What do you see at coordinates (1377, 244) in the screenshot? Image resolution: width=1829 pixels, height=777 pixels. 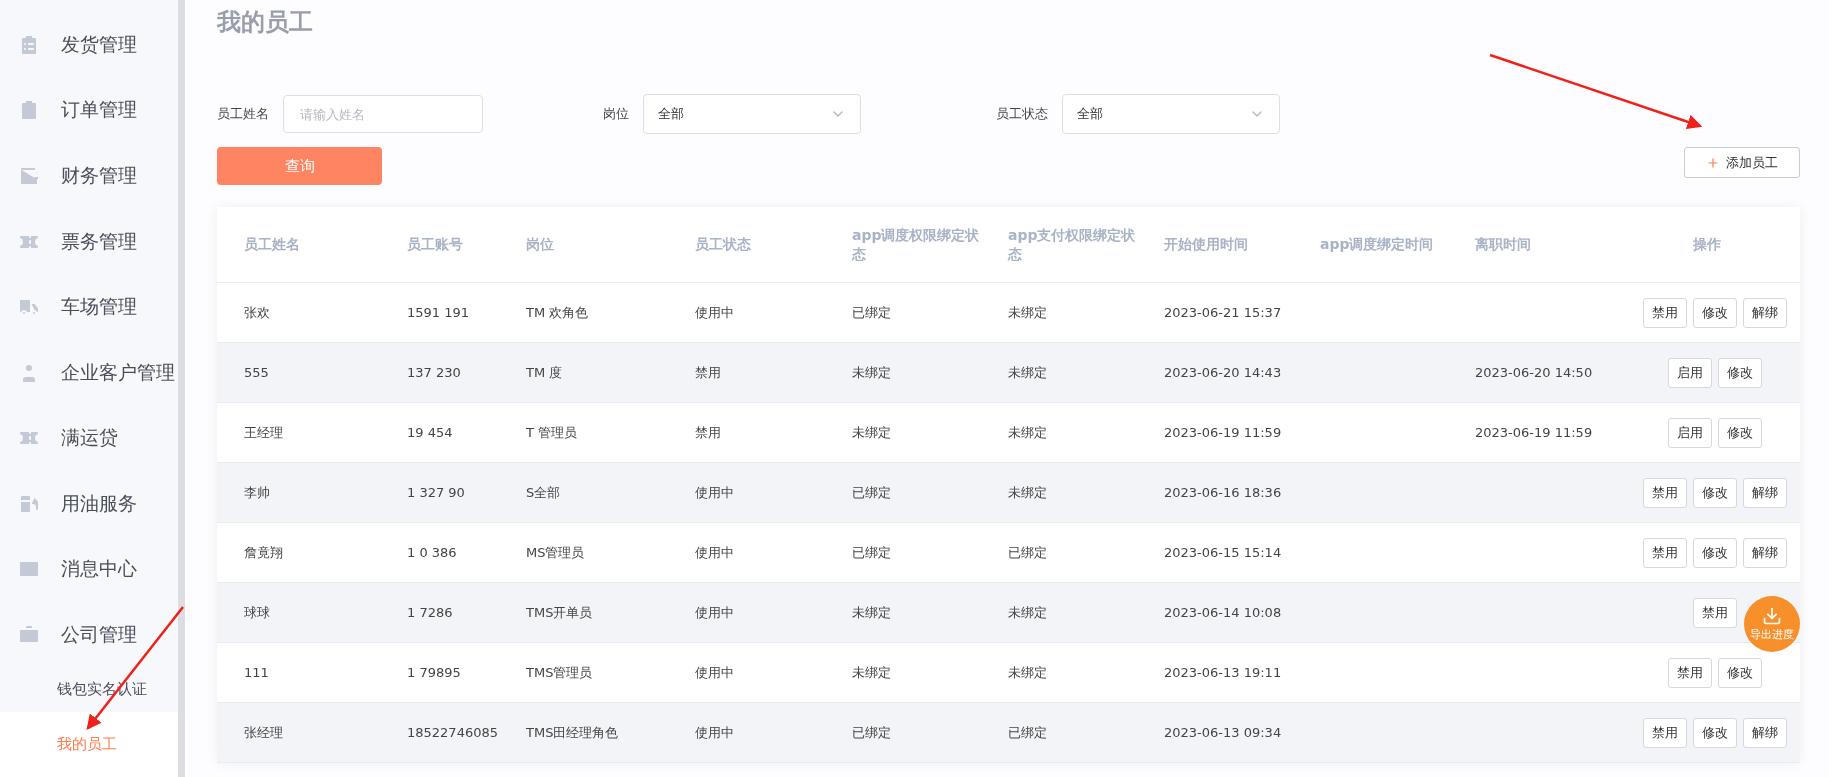 I see `column-header: app调度绑定时间` at bounding box center [1377, 244].